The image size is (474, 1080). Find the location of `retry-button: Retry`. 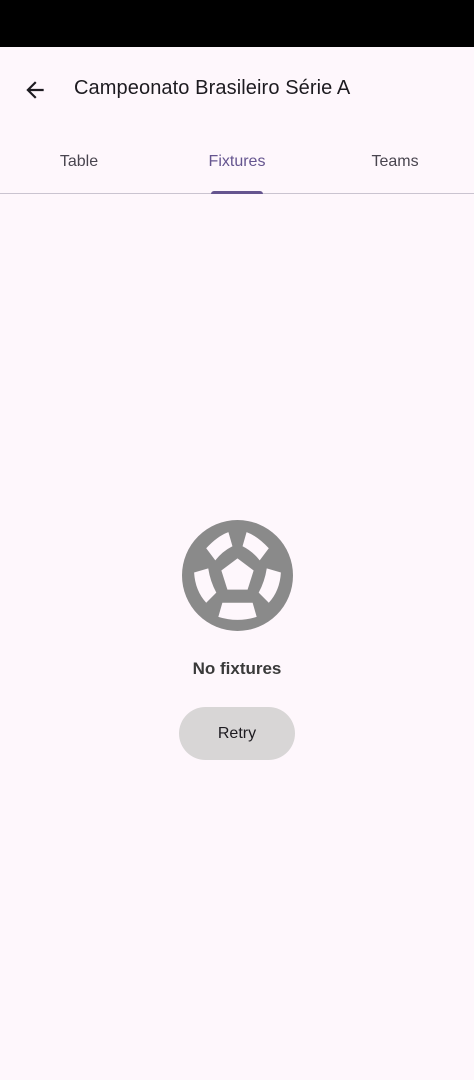

retry-button: Retry is located at coordinates (237, 733).